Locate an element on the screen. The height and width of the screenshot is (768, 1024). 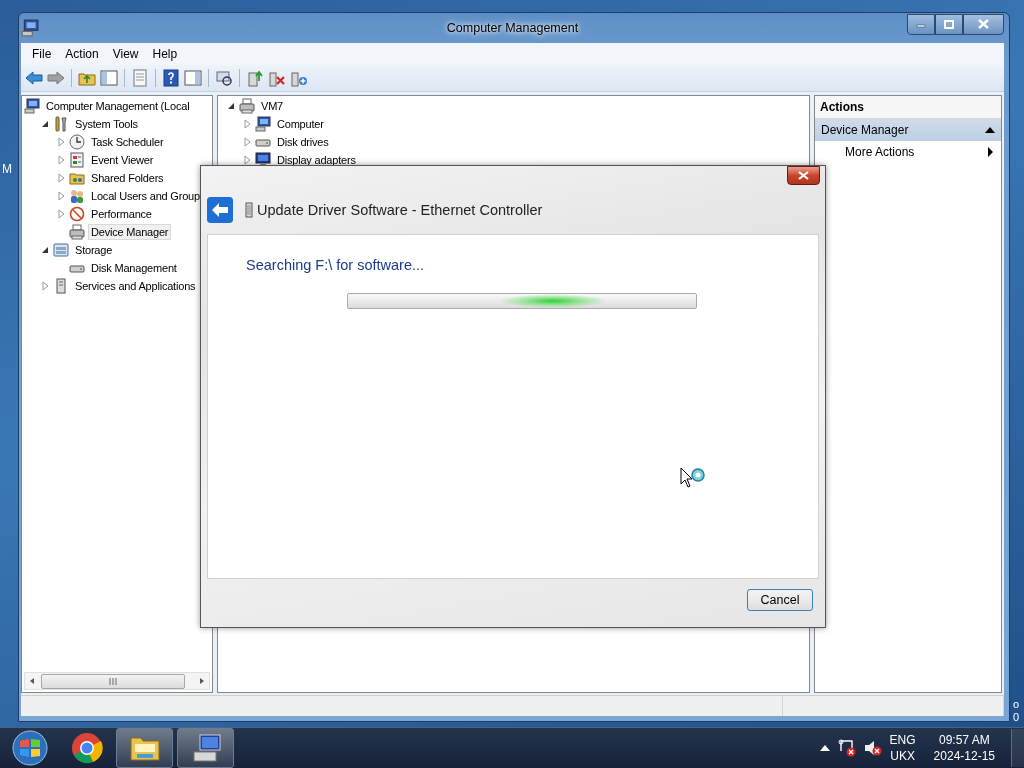
log-icon is located at coordinates (77, 160).